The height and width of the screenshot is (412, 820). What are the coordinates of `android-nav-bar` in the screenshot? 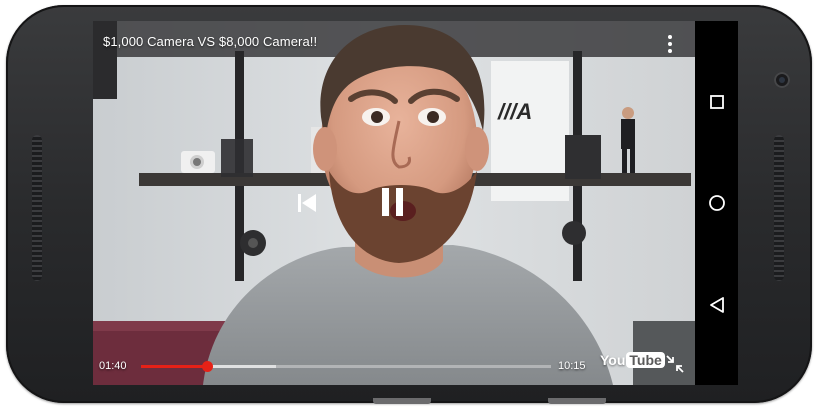 It's located at (716, 203).